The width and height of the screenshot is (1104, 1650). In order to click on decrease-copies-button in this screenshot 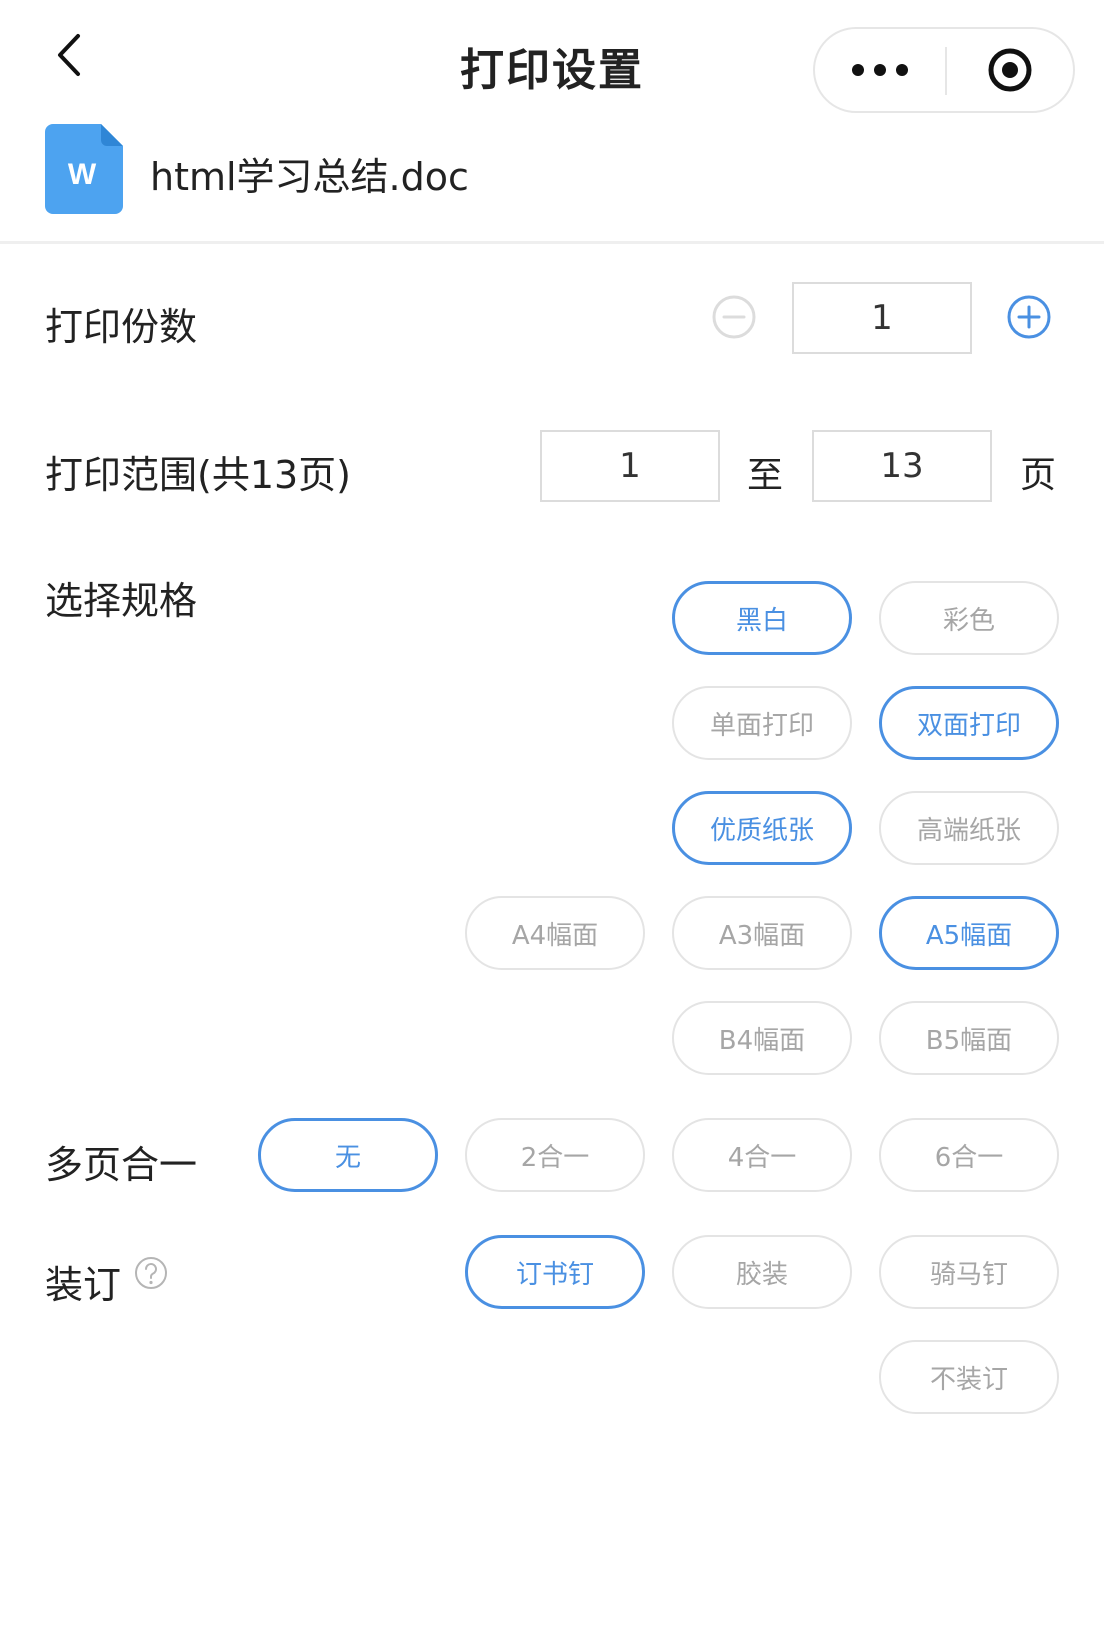, I will do `click(734, 317)`.